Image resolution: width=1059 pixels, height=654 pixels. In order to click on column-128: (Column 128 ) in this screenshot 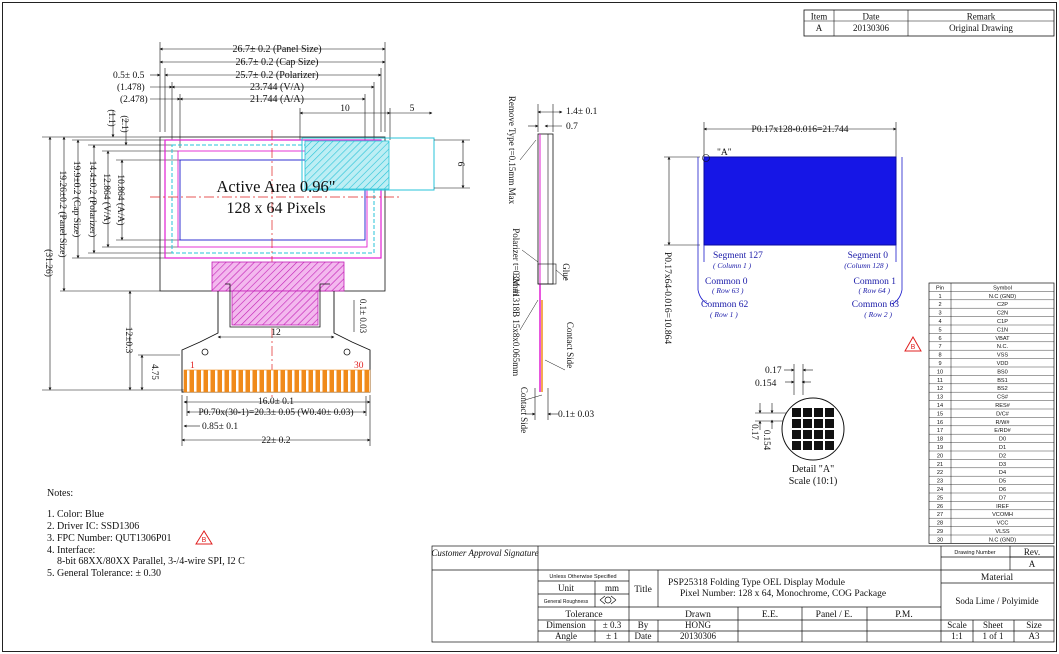, I will do `click(866, 265)`.